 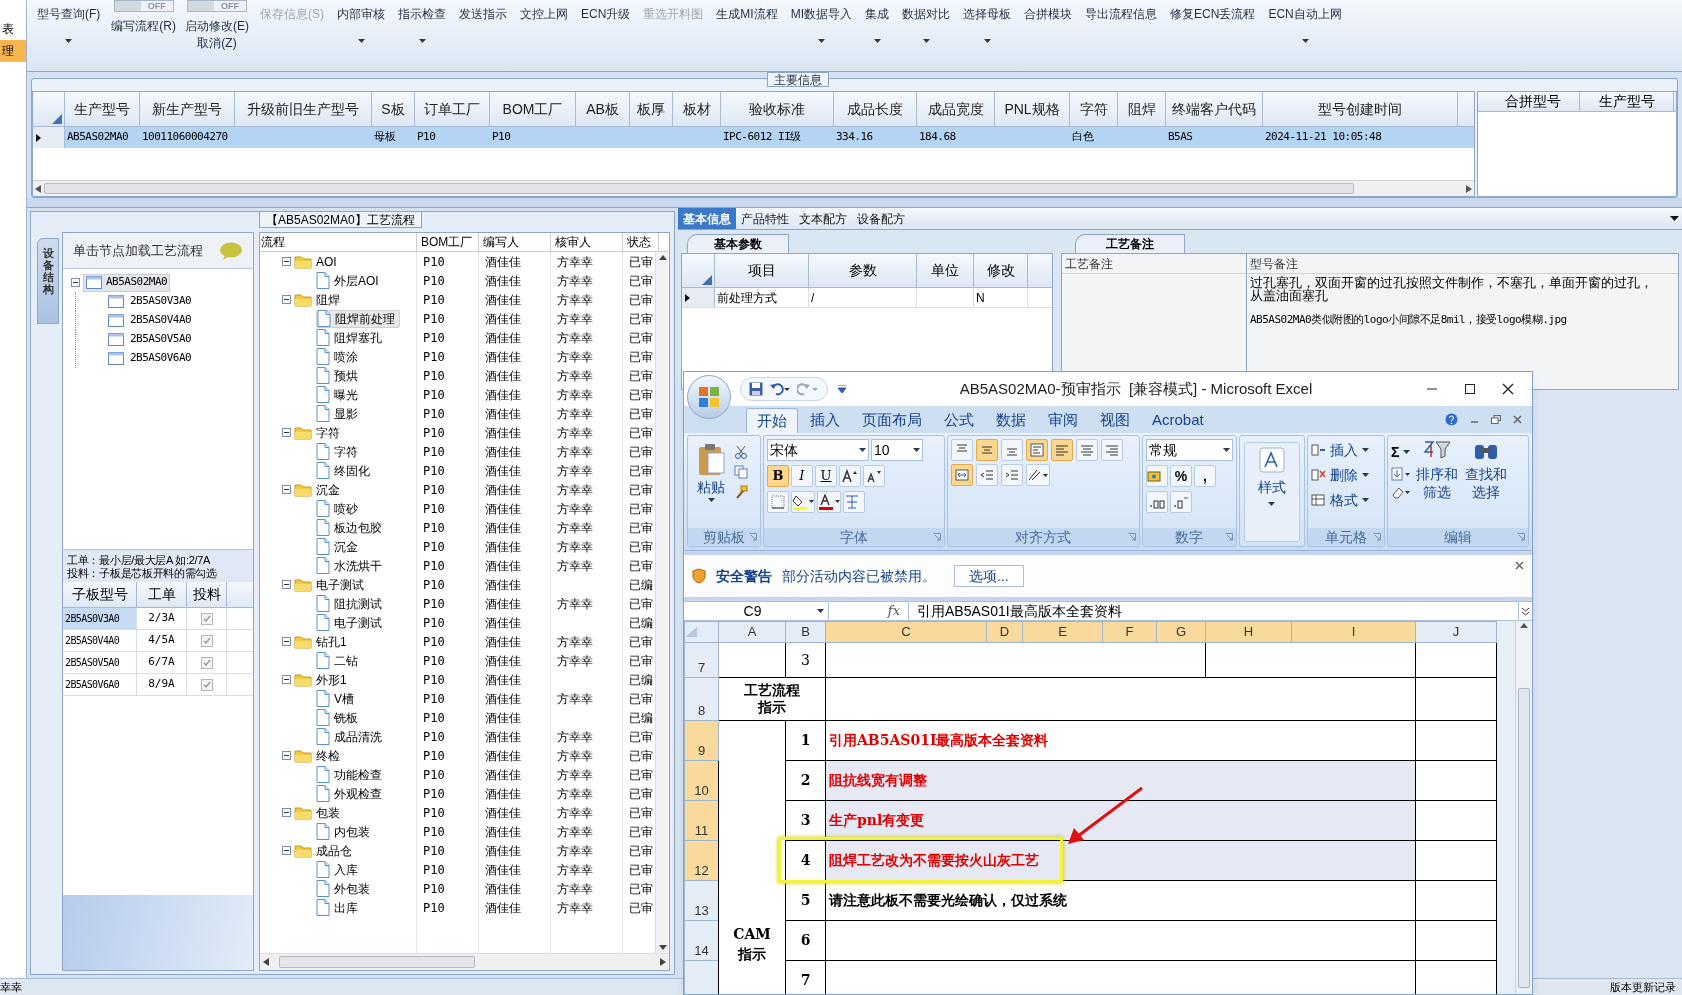 I want to click on column-header: 新生产型号, so click(x=187, y=109).